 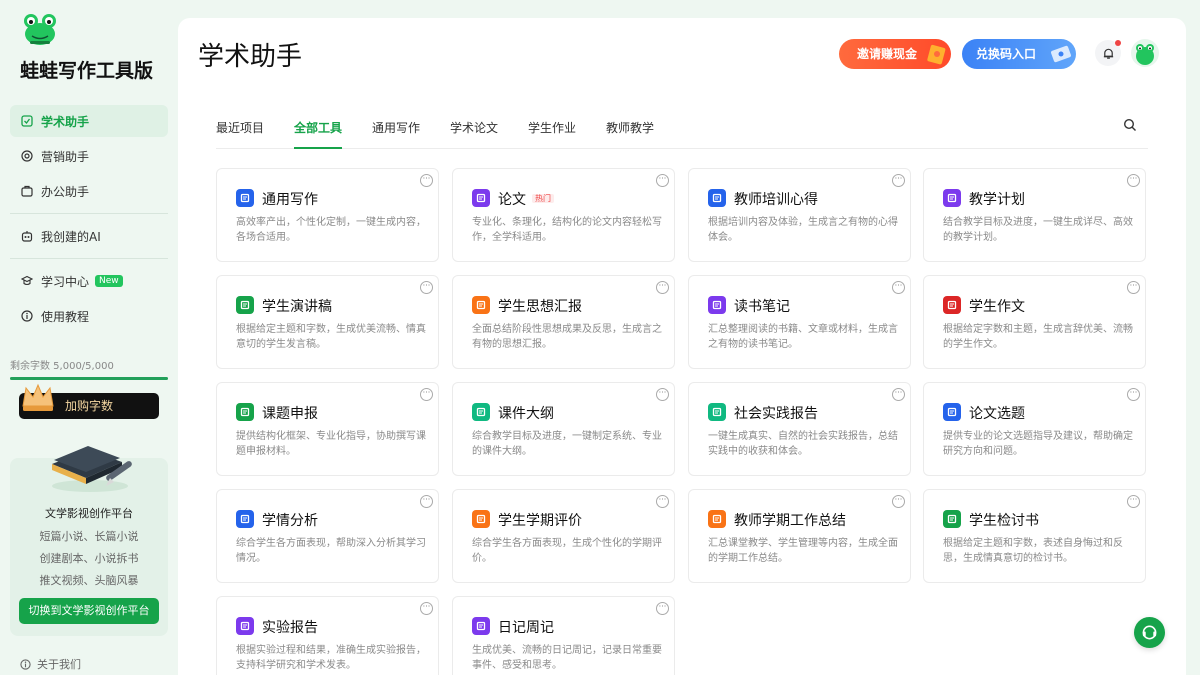 I want to click on tool-card: ··· 课件大纲 综合教学目标及进度，一键制定系统、专业的课件大纲。, so click(x=563, y=429).